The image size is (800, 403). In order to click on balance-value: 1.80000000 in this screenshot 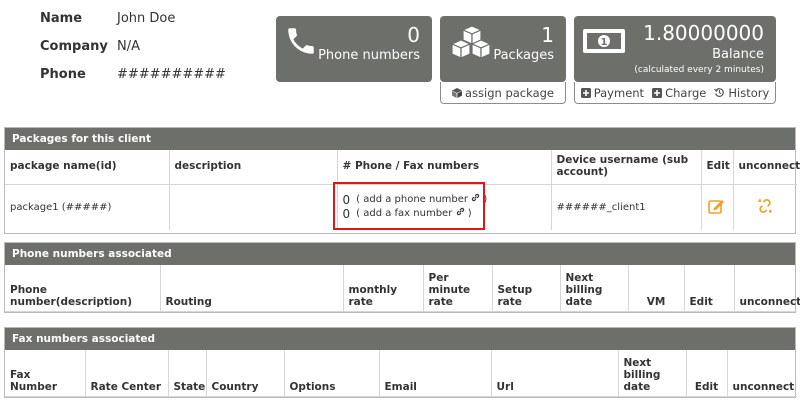, I will do `click(703, 33)`.